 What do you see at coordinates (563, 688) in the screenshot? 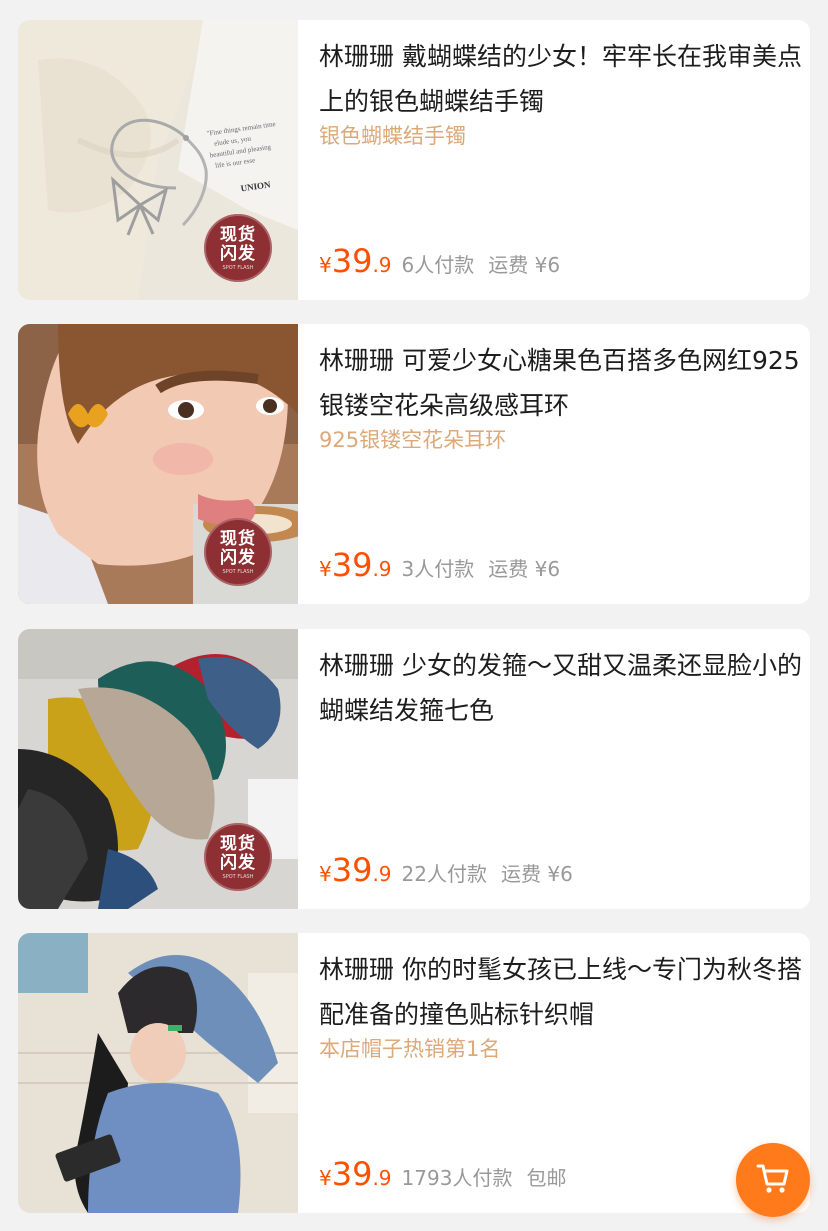
I see `product-title: 林珊珊 少女的发箍～又甜又温柔还显脸小的蝴蝶结发箍七色` at bounding box center [563, 688].